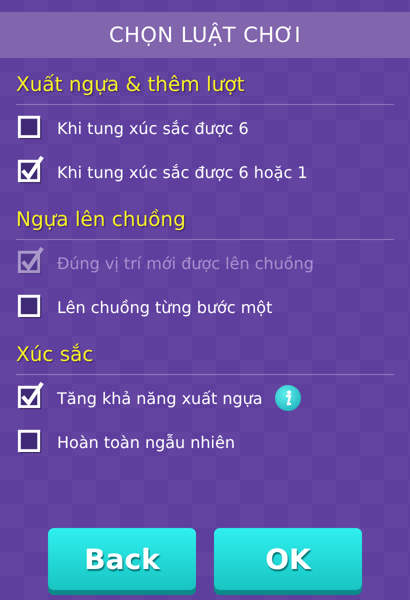 Image resolution: width=410 pixels, height=600 pixels. I want to click on option-label: Lên chuồng từng bước một, so click(164, 307).